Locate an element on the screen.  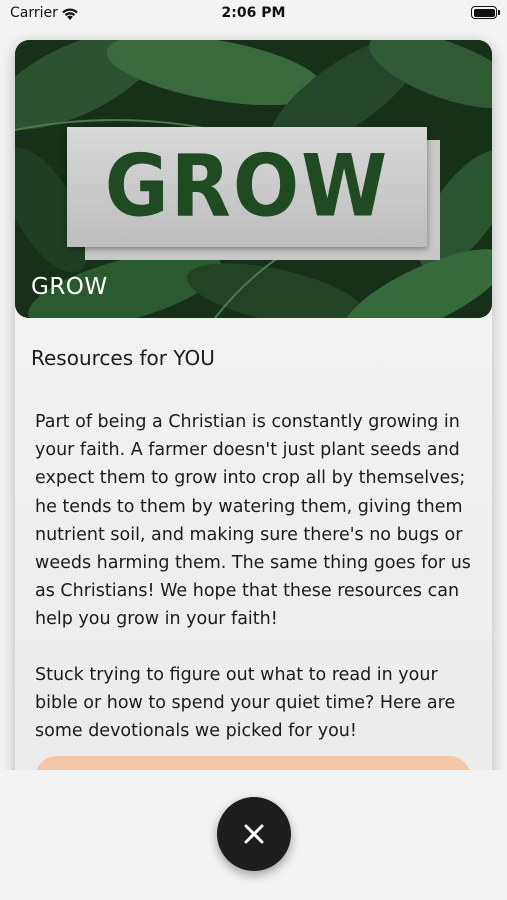
close-icon is located at coordinates (254, 834).